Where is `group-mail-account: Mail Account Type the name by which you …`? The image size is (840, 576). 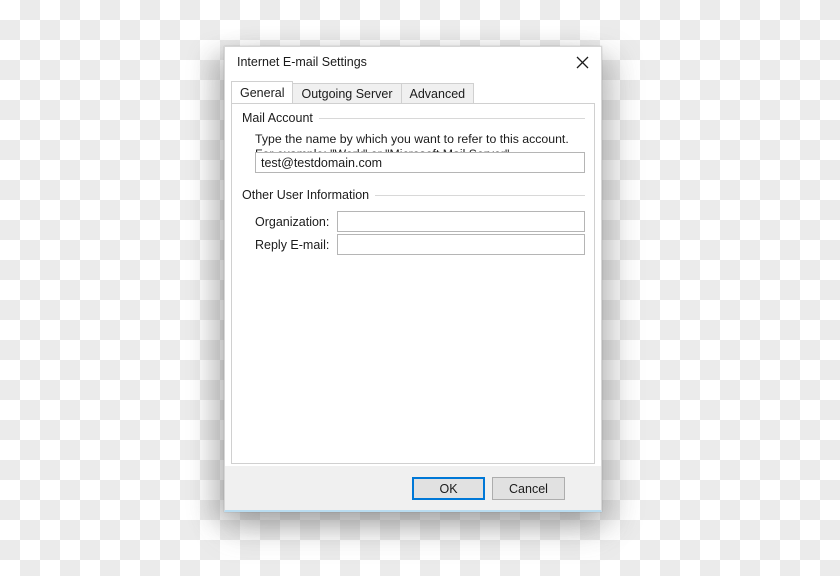 group-mail-account: Mail Account Type the name by which you … is located at coordinates (413, 141).